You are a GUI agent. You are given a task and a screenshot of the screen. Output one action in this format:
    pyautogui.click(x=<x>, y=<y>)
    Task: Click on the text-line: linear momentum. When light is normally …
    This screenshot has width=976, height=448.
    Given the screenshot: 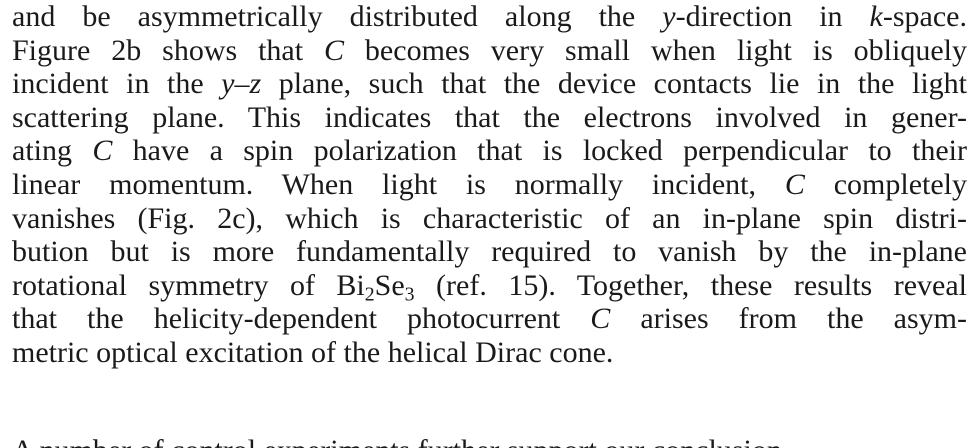 What is the action you would take?
    pyautogui.click(x=489, y=185)
    